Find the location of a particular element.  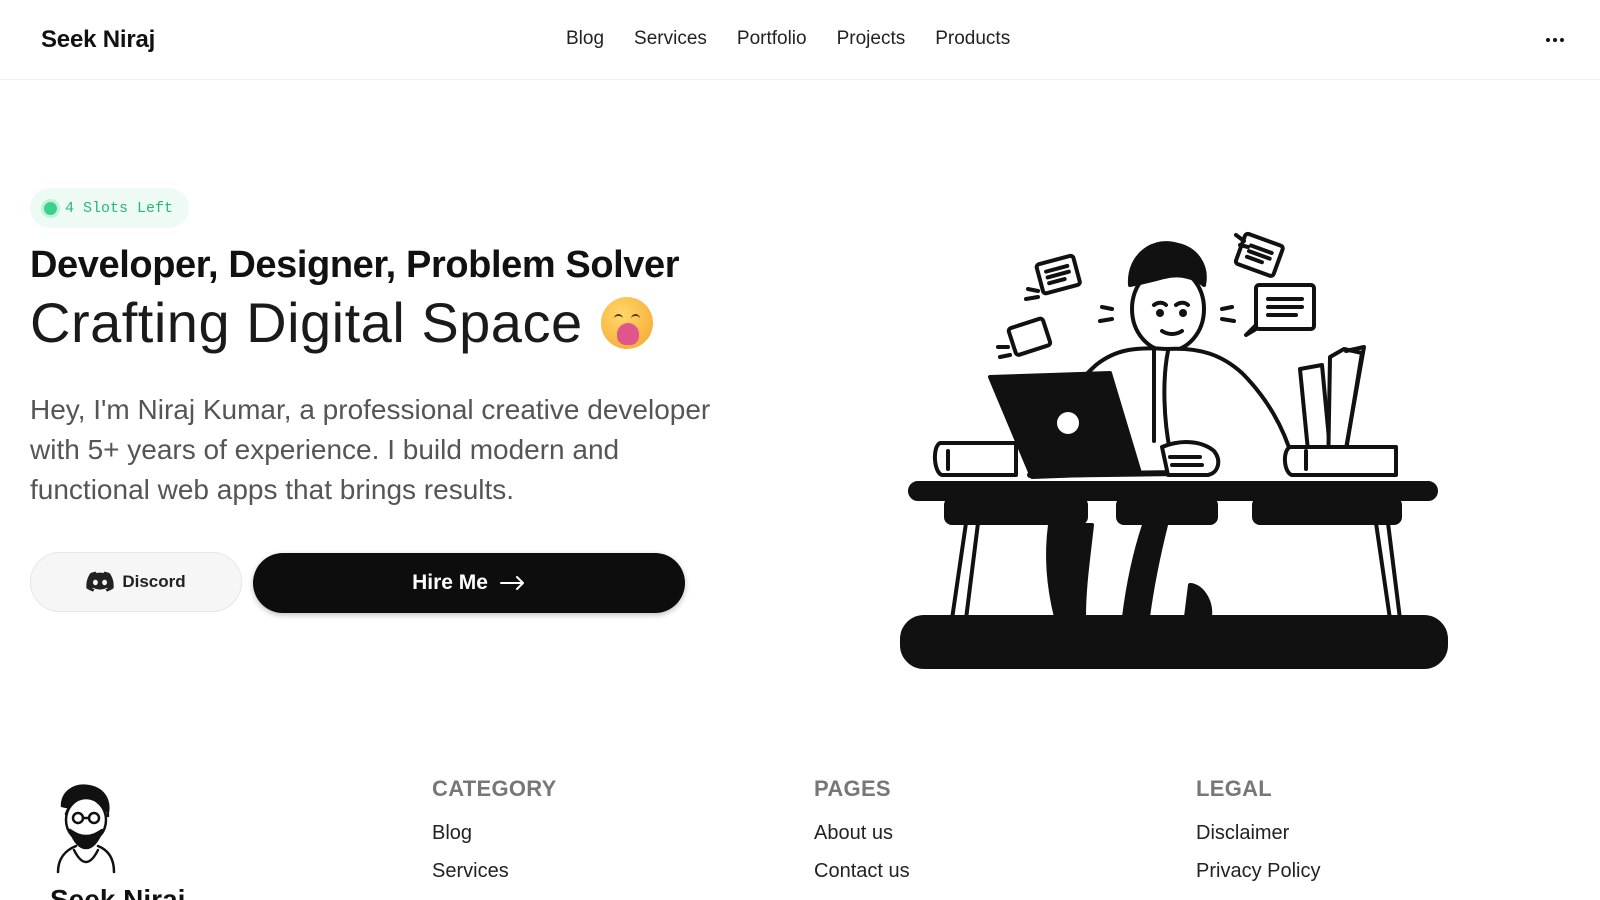

discord-button: Discord is located at coordinates (136, 582).